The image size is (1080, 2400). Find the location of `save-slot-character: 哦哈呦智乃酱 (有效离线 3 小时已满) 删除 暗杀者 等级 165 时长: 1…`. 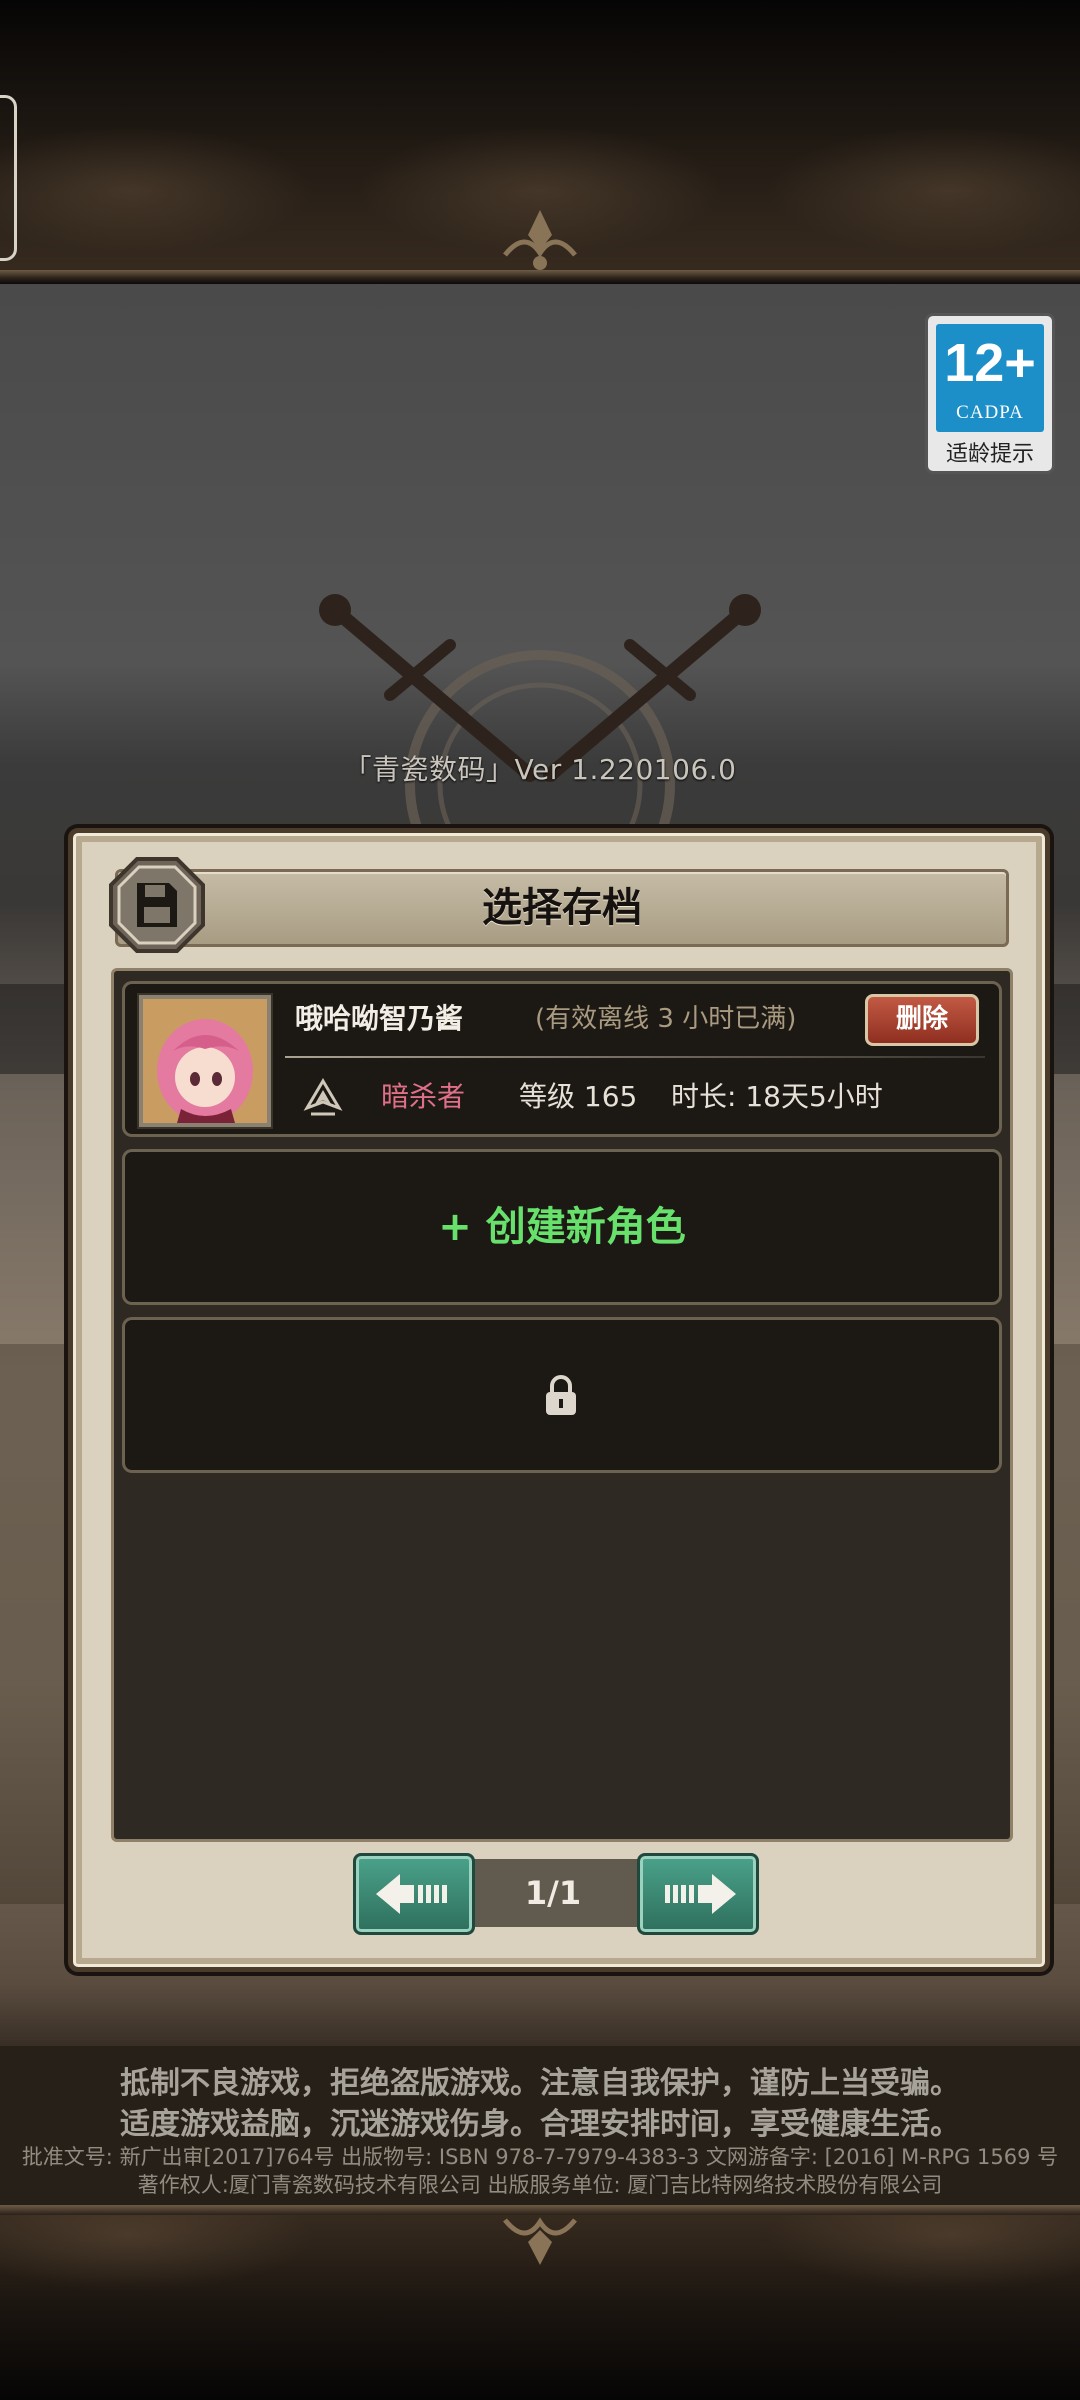

save-slot-character: 哦哈呦智乃酱 (有效离线 3 小时已满) 删除 暗杀者 等级 165 时长: 1… is located at coordinates (562, 1059).